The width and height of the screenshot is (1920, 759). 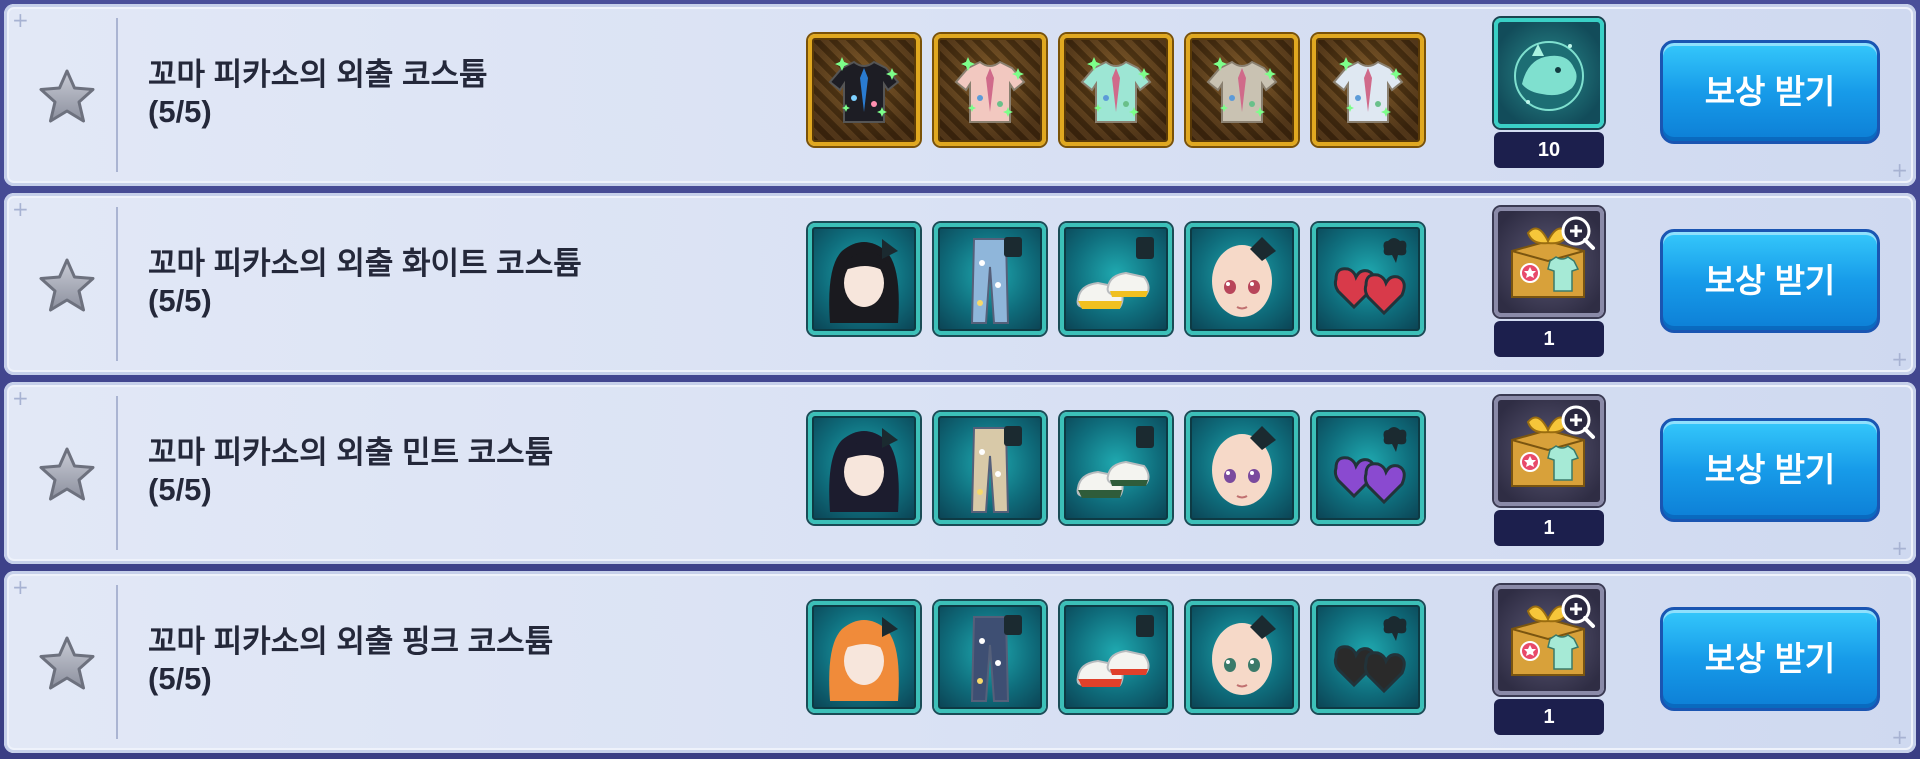 What do you see at coordinates (365, 263) in the screenshot?
I see `costume-name: 꼬마 피카소의 외출 화이트 코스튬` at bounding box center [365, 263].